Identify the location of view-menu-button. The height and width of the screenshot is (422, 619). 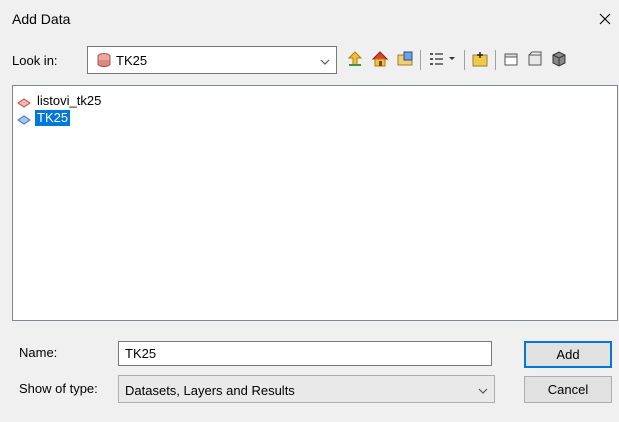
(443, 60).